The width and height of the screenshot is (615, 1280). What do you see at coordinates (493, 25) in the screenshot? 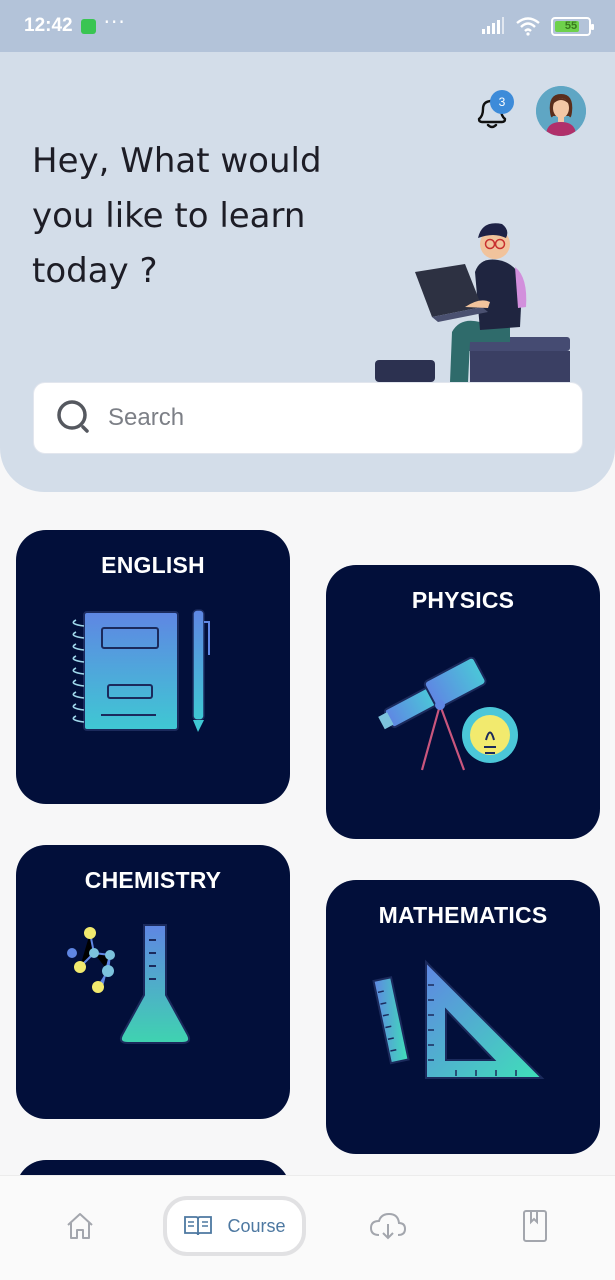
I see `signal-icon` at bounding box center [493, 25].